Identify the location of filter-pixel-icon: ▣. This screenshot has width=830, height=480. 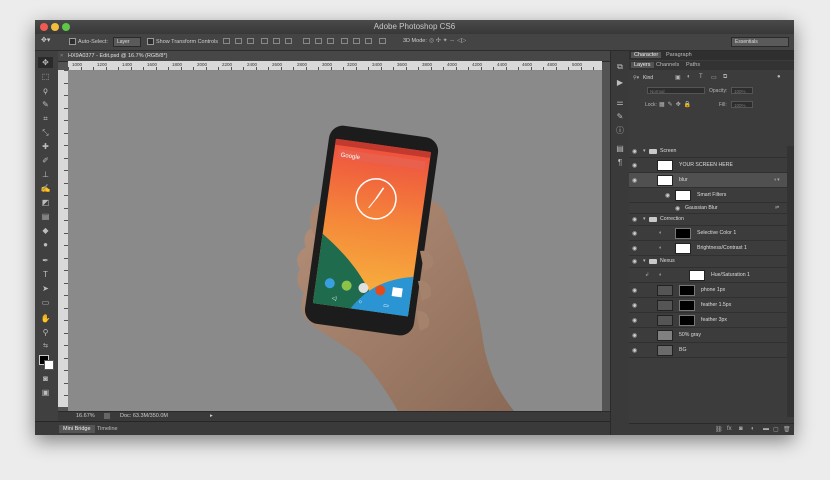
(678, 77).